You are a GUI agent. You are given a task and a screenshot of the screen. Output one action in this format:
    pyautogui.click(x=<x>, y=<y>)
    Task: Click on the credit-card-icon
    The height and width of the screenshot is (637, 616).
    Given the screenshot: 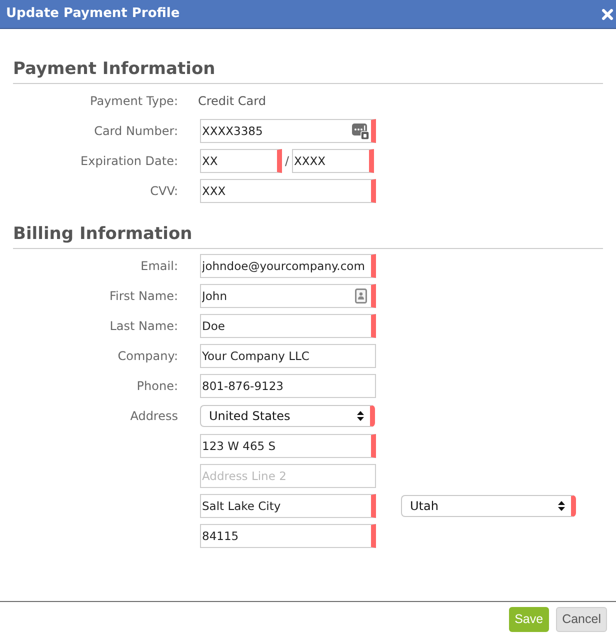 What is the action you would take?
    pyautogui.click(x=360, y=131)
    